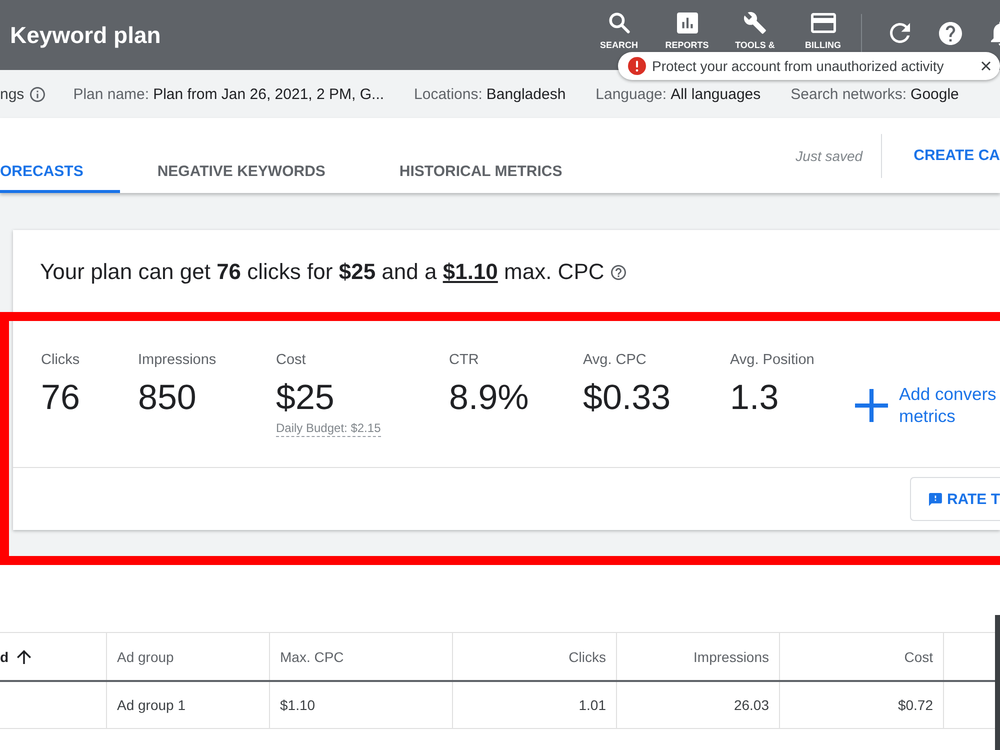 The width and height of the screenshot is (1000, 750). Describe the element at coordinates (698, 705) in the screenshot. I see `table-cell: 26.03` at that location.